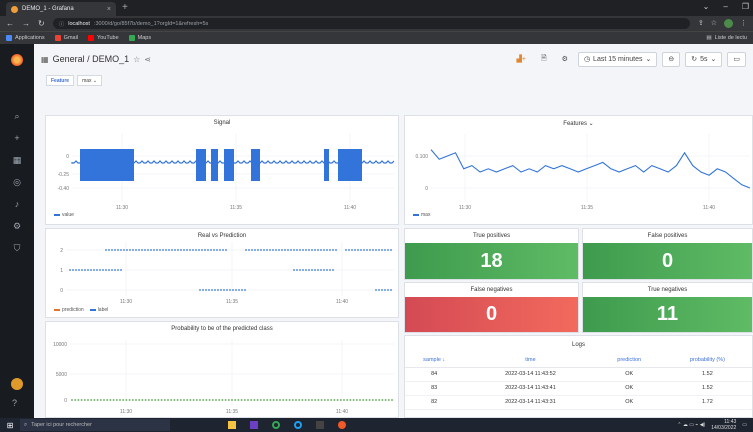 This screenshot has height=432, width=753. What do you see at coordinates (17, 160) in the screenshot?
I see `dashboards-icon: ▦` at bounding box center [17, 160].